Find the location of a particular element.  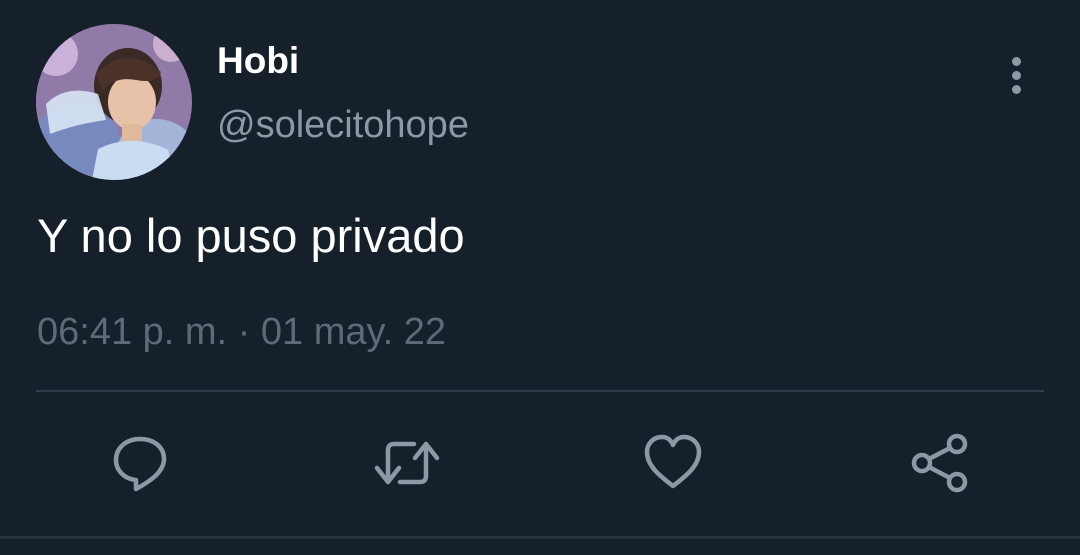

avatar-image is located at coordinates (114, 102).